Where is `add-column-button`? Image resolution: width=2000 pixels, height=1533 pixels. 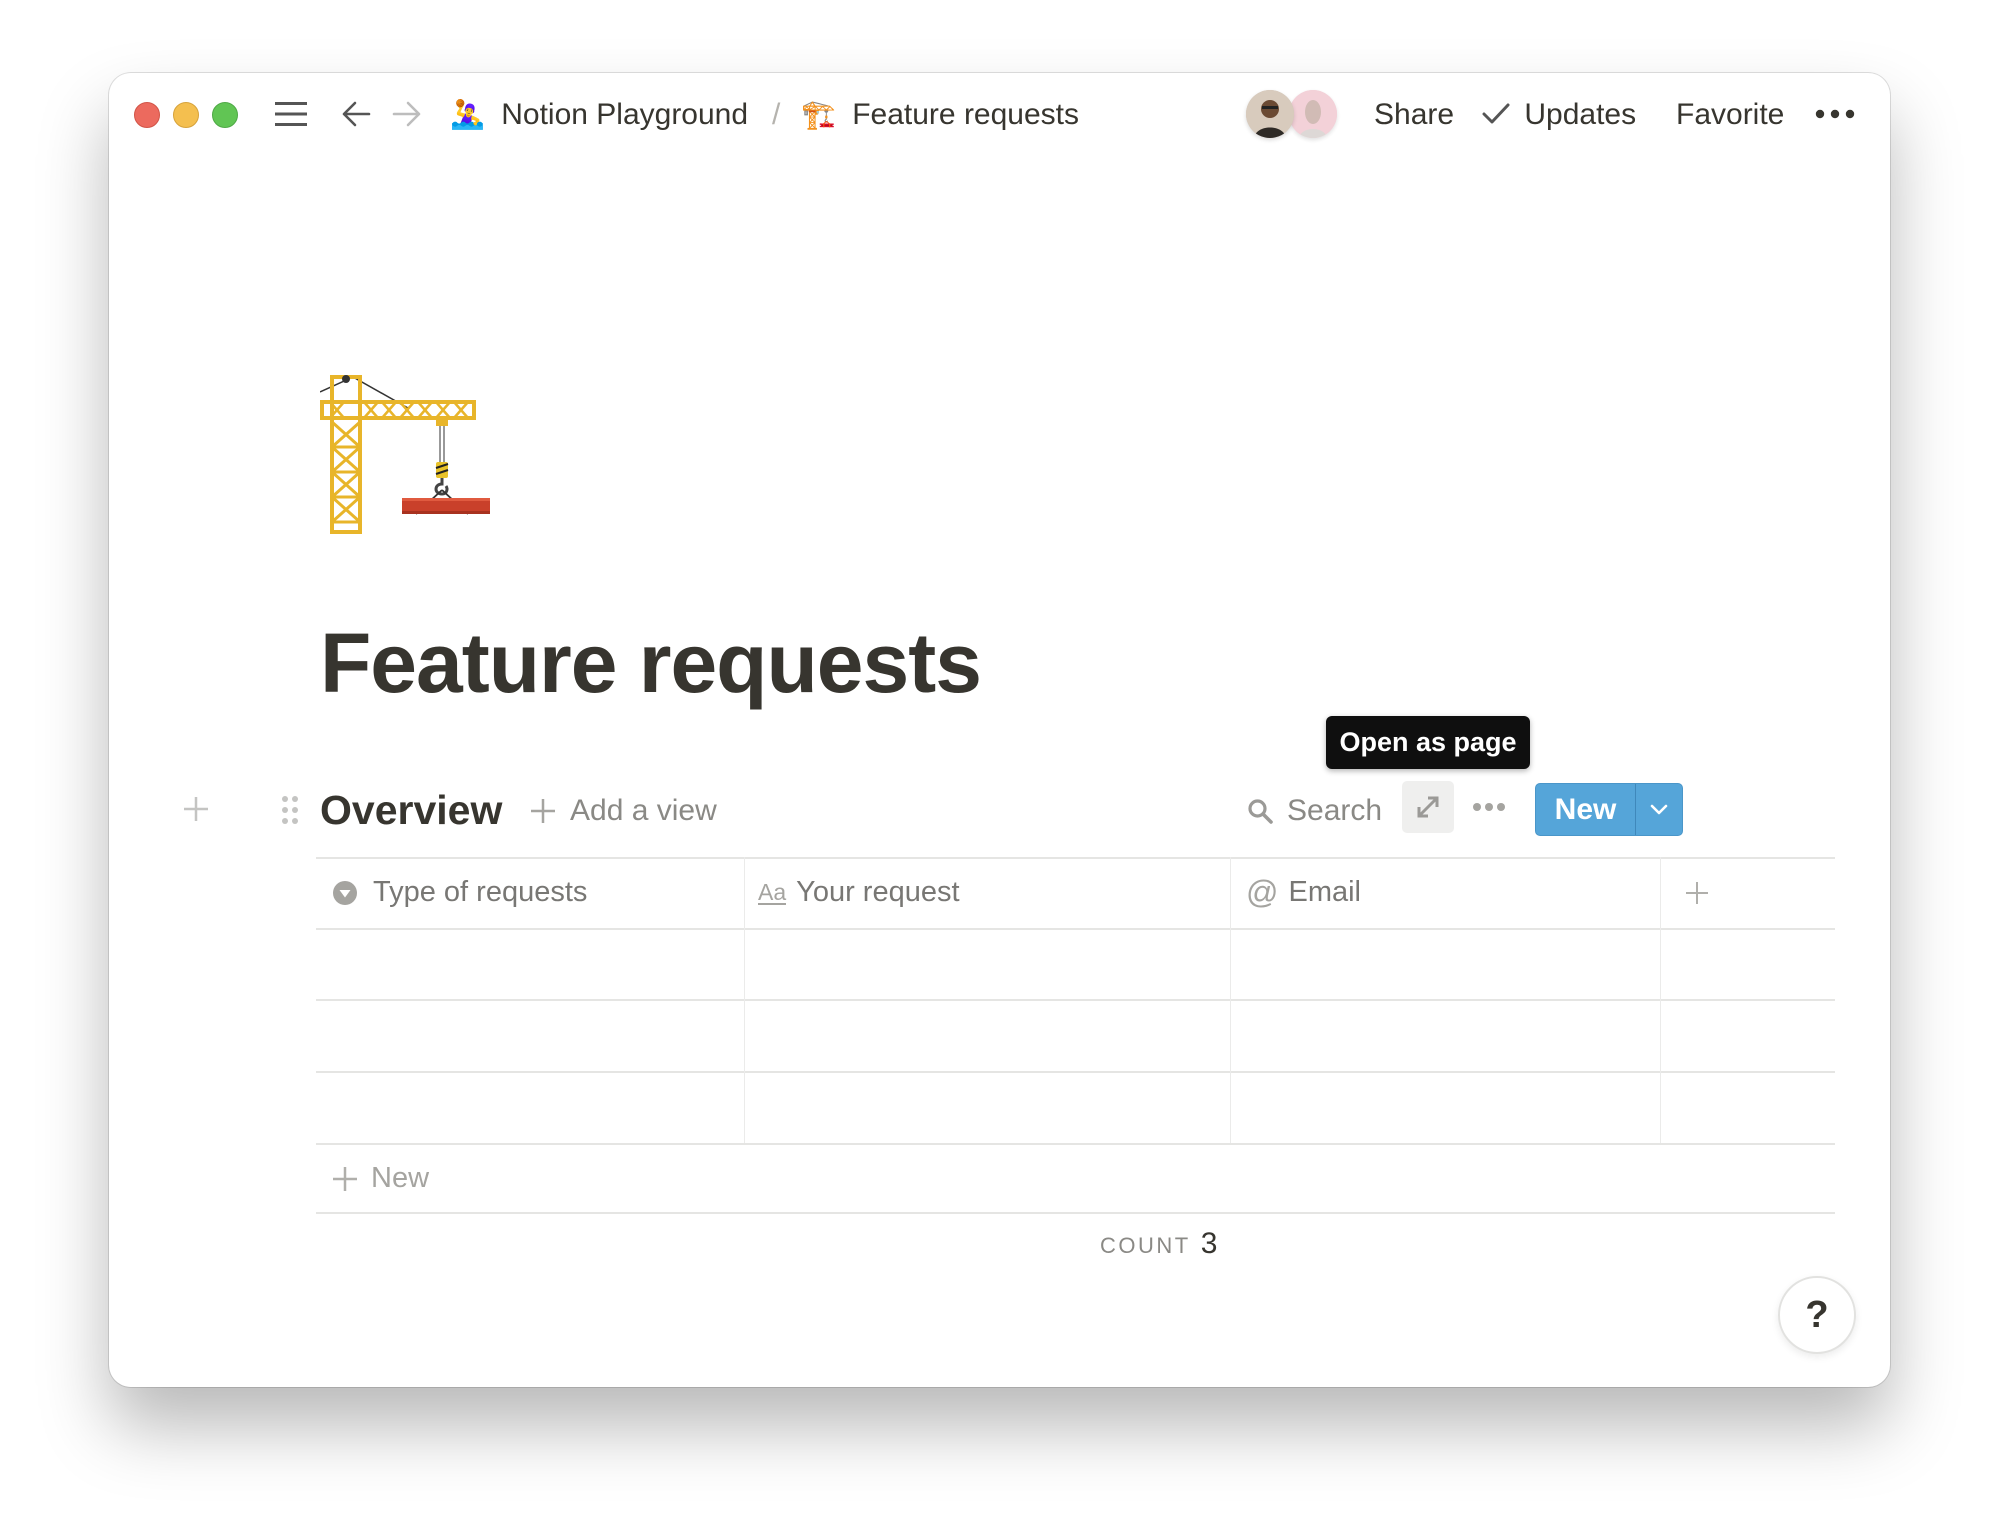 add-column-button is located at coordinates (1747, 892).